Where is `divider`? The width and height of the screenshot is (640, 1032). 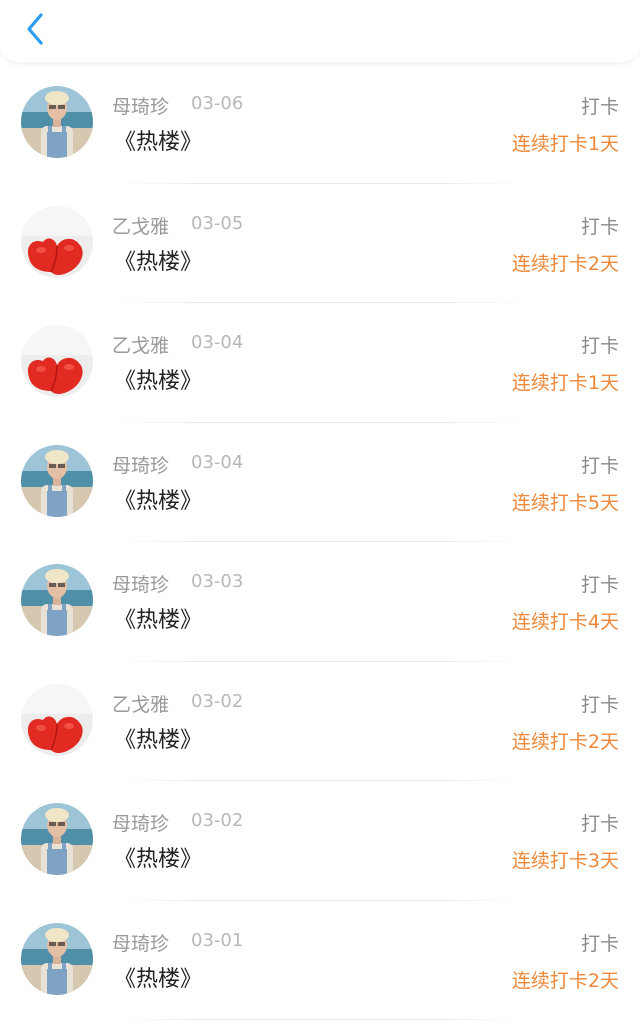
divider is located at coordinates (320, 1019).